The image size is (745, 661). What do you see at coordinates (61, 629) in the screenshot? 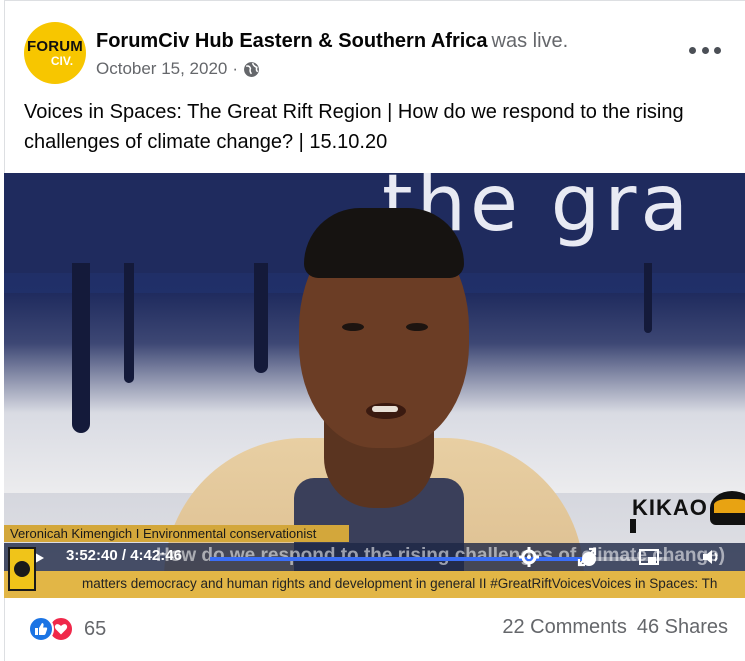
I see `heart-icon` at bounding box center [61, 629].